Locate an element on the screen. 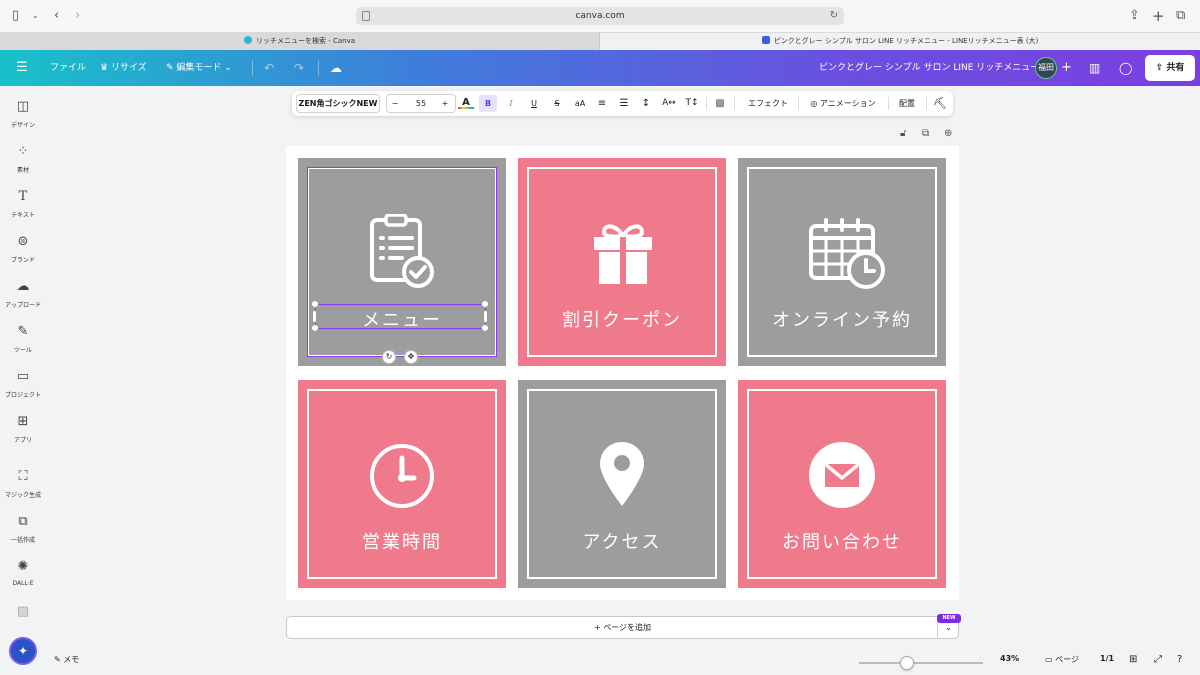 Image resolution: width=1200 pixels, height=675 pixels. help-icon: ? is located at coordinates (1179, 659).